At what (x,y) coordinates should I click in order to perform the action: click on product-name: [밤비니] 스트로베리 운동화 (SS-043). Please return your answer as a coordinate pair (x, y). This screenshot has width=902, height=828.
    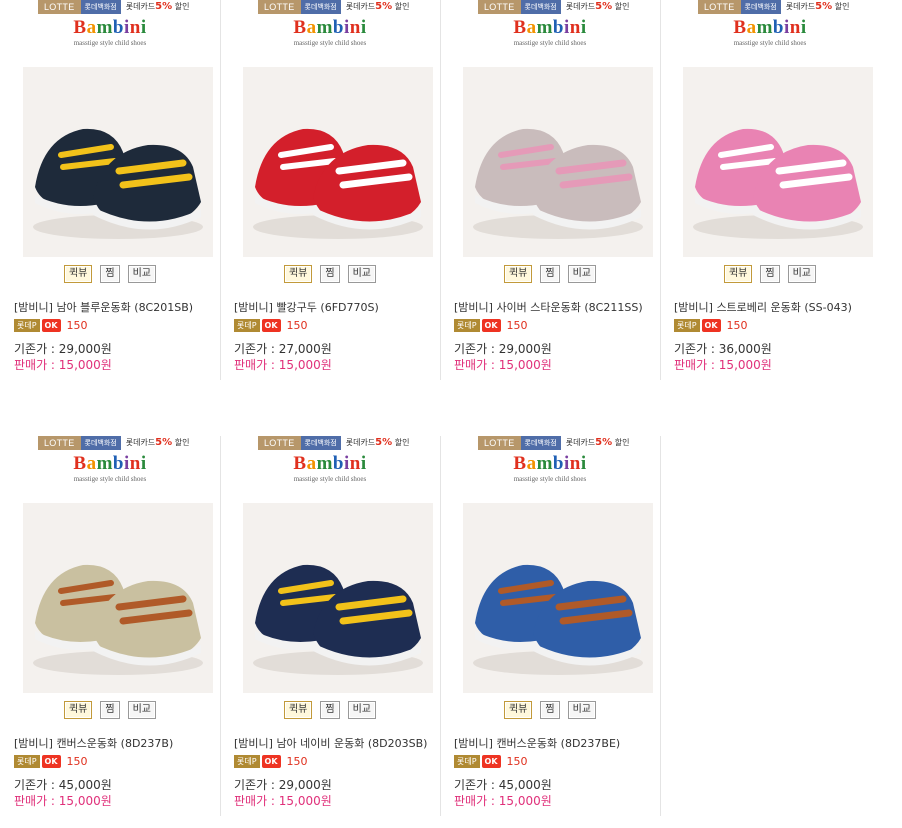
    Looking at the image, I should click on (763, 307).